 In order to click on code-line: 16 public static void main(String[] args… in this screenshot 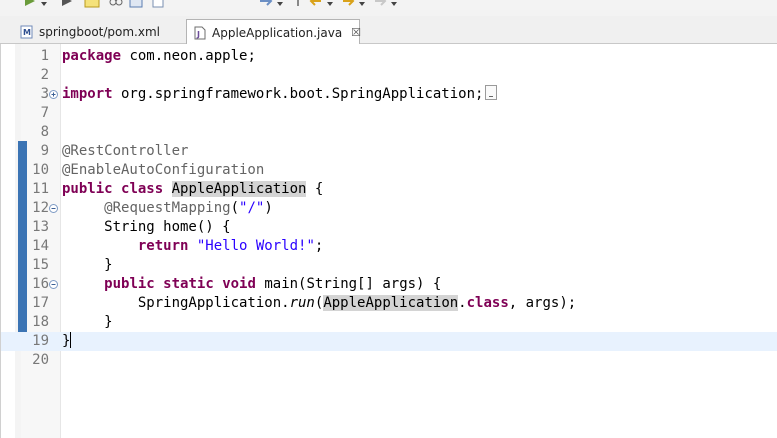, I will do `click(389, 284)`.